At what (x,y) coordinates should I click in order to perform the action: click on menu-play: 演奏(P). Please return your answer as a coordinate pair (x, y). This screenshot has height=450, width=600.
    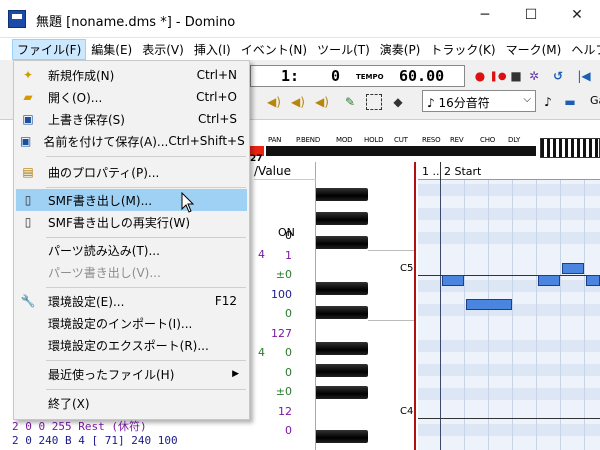
    Looking at the image, I should click on (400, 49).